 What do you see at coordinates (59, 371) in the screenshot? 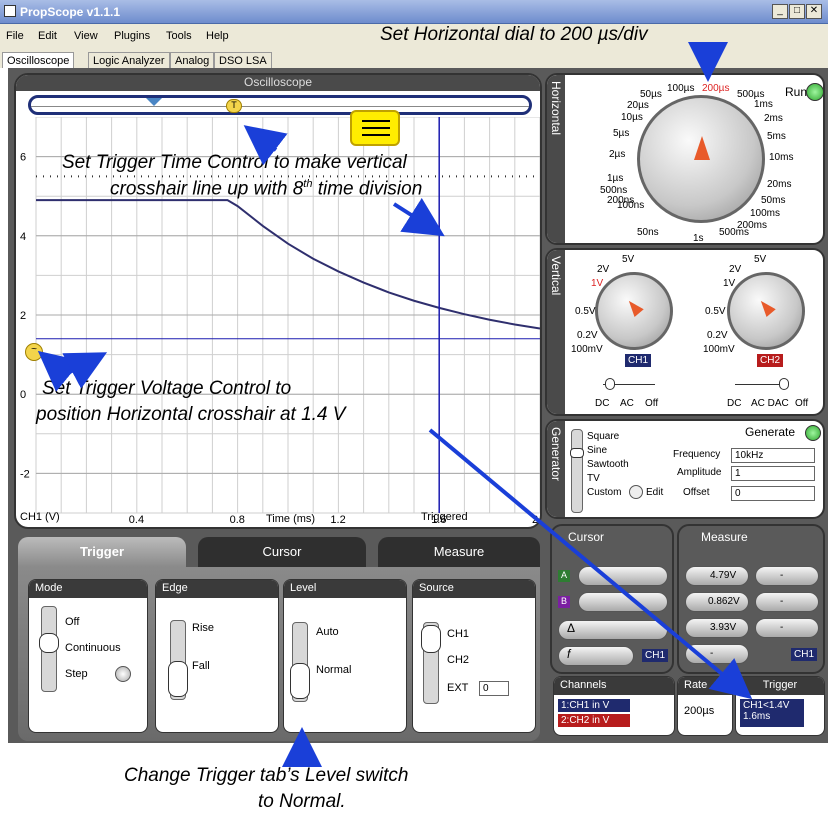
I see `arrow-trigger-level` at bounding box center [59, 371].